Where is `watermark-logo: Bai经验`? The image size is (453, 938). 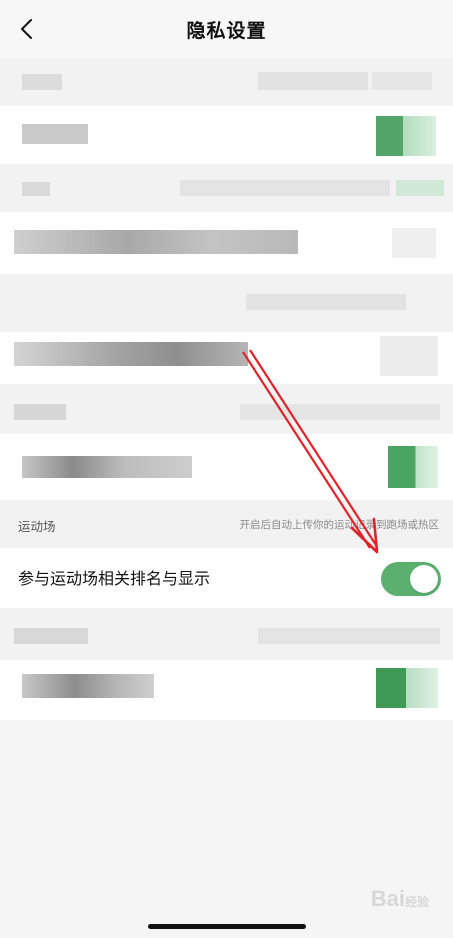
watermark-logo: Bai经验 is located at coordinates (399, 898).